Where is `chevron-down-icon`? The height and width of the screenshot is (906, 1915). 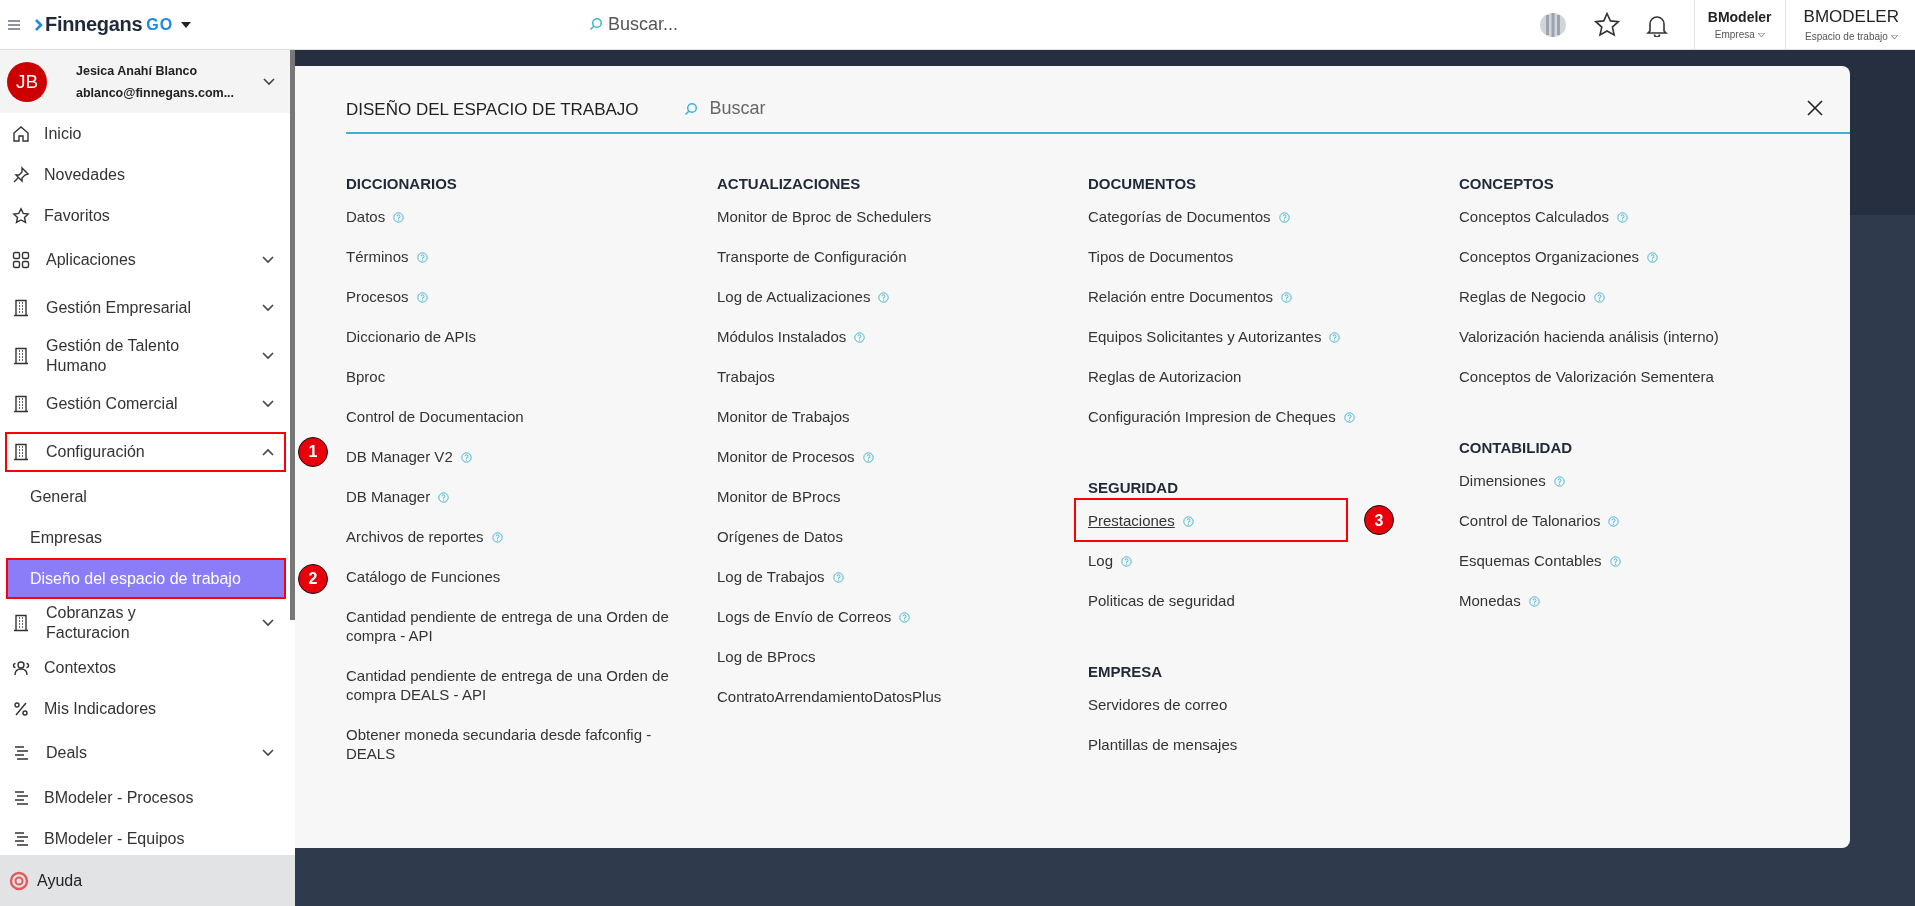
chevron-down-icon is located at coordinates (269, 81).